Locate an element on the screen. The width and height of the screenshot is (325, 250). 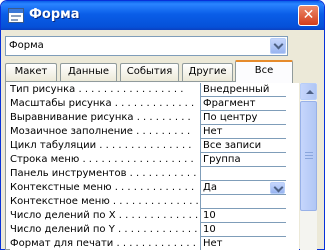
property-label: Выравнивание рисунка . . . . . . . . . is located at coordinates (100, 117).